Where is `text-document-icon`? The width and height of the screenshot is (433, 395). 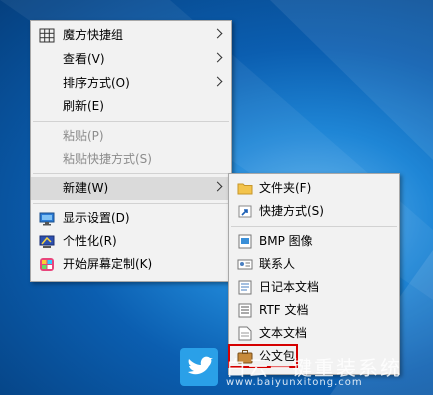 text-document-icon is located at coordinates (245, 333).